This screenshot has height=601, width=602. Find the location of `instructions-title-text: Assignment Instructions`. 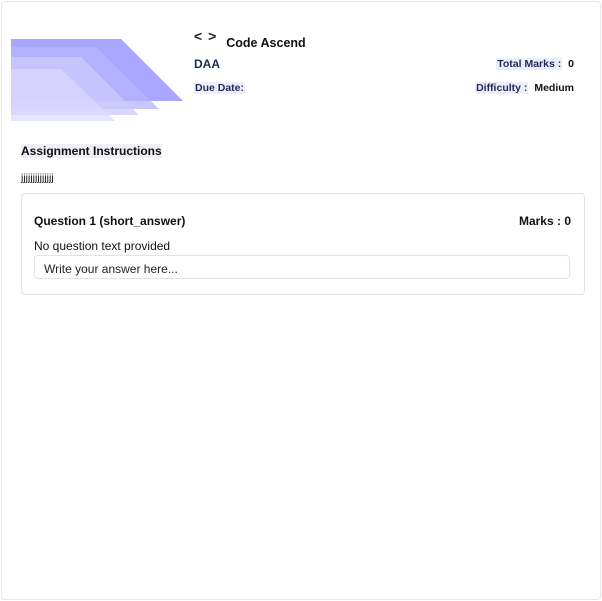

instructions-title-text: Assignment Instructions is located at coordinates (91, 151).